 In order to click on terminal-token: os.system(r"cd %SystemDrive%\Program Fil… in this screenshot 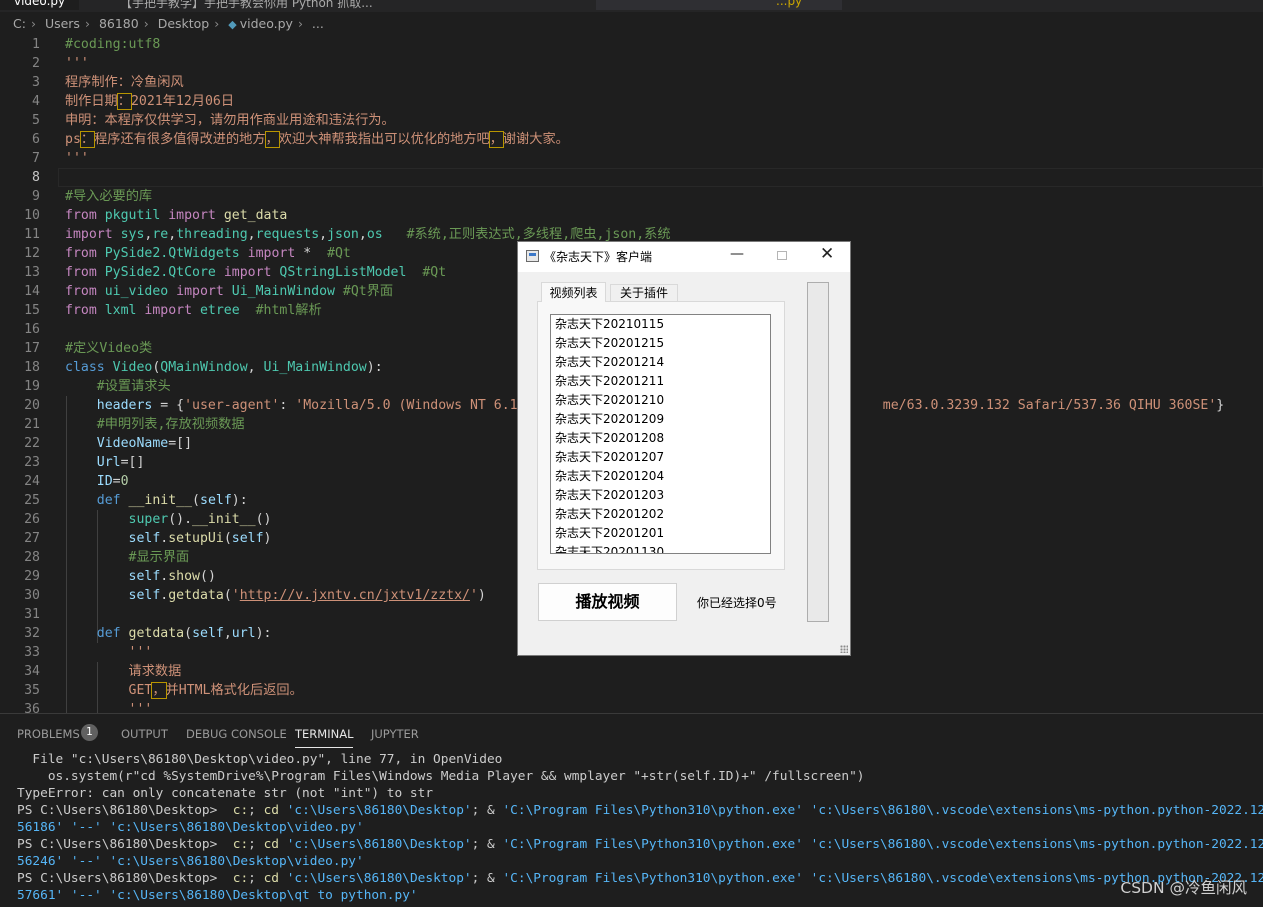, I will do `click(441, 776)`.